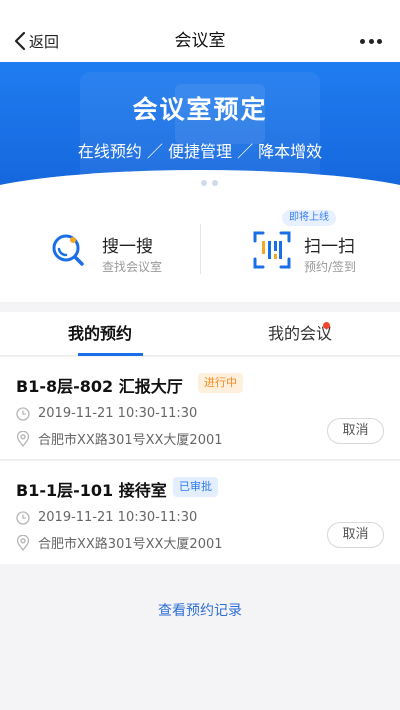  What do you see at coordinates (200, 109) in the screenshot?
I see `banner-title: 会议室预定` at bounding box center [200, 109].